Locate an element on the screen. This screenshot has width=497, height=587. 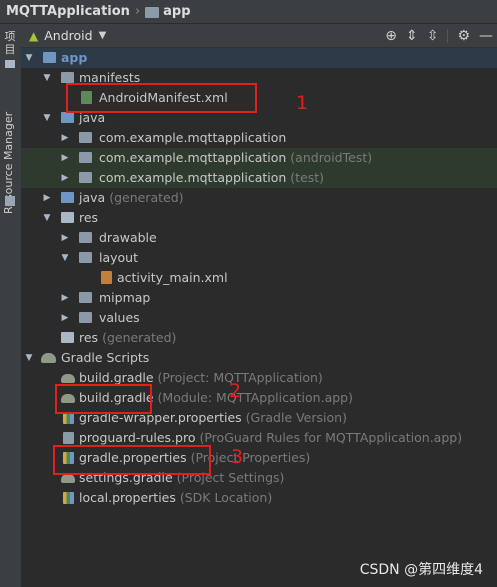
tree-row-values: ▶ values is located at coordinates (259, 318).